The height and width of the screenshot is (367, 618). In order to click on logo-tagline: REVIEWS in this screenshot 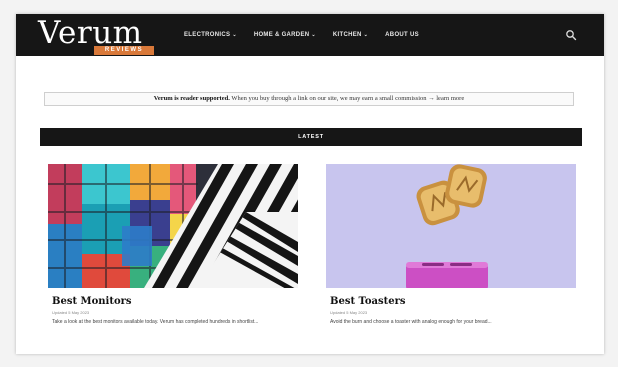, I will do `click(124, 50)`.